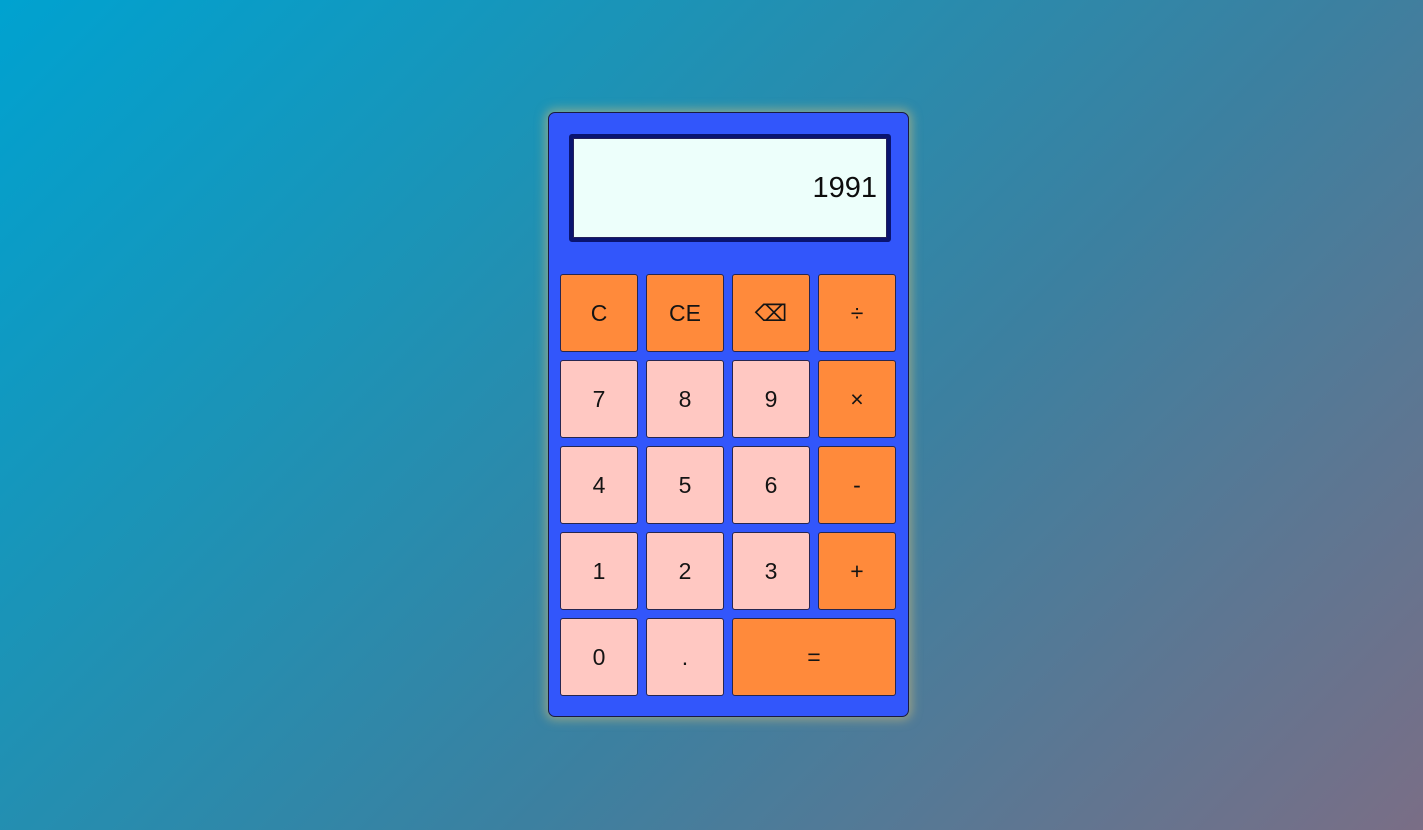 Image resolution: width=1423 pixels, height=830 pixels. I want to click on calculator-display: 1991, so click(730, 188).